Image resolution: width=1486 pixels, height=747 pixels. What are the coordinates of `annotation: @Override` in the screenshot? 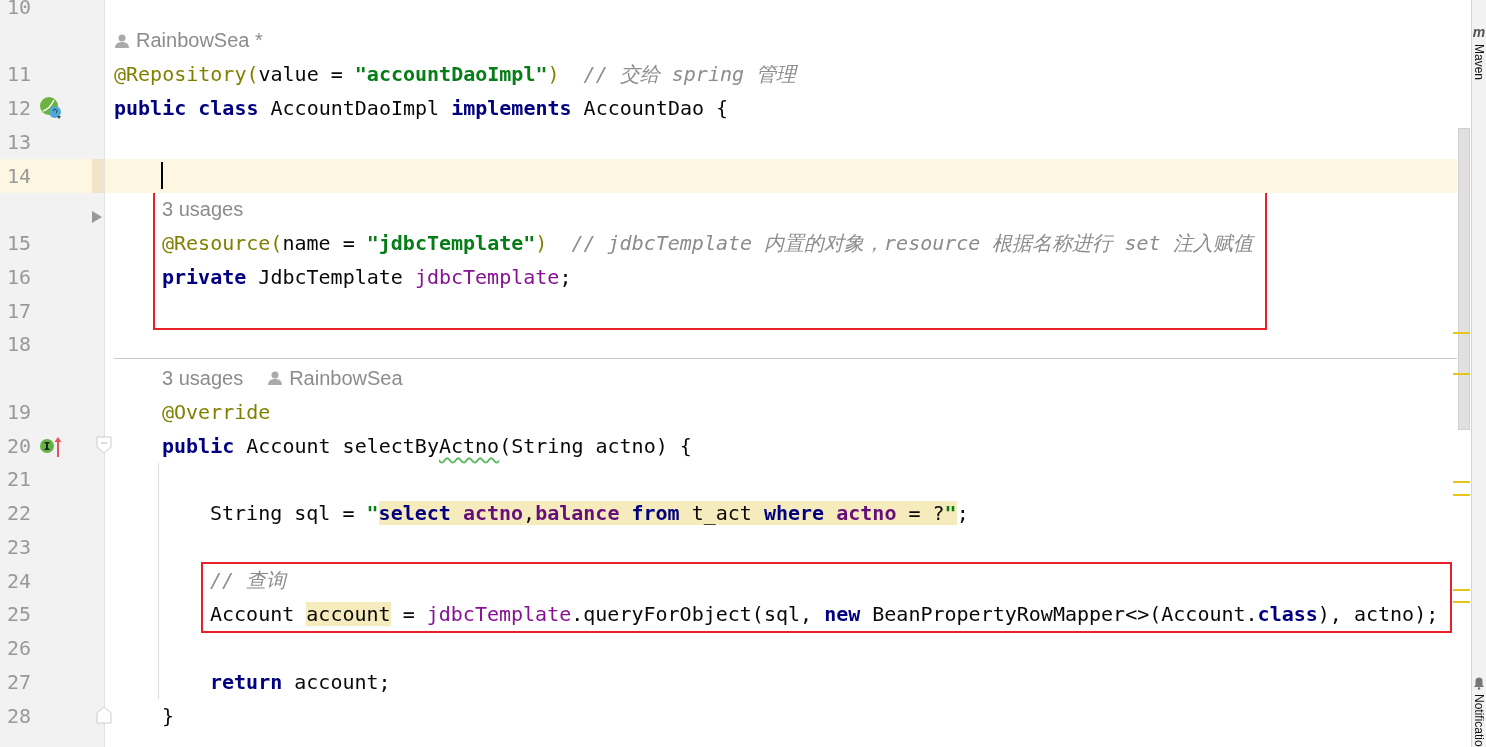 It's located at (216, 411).